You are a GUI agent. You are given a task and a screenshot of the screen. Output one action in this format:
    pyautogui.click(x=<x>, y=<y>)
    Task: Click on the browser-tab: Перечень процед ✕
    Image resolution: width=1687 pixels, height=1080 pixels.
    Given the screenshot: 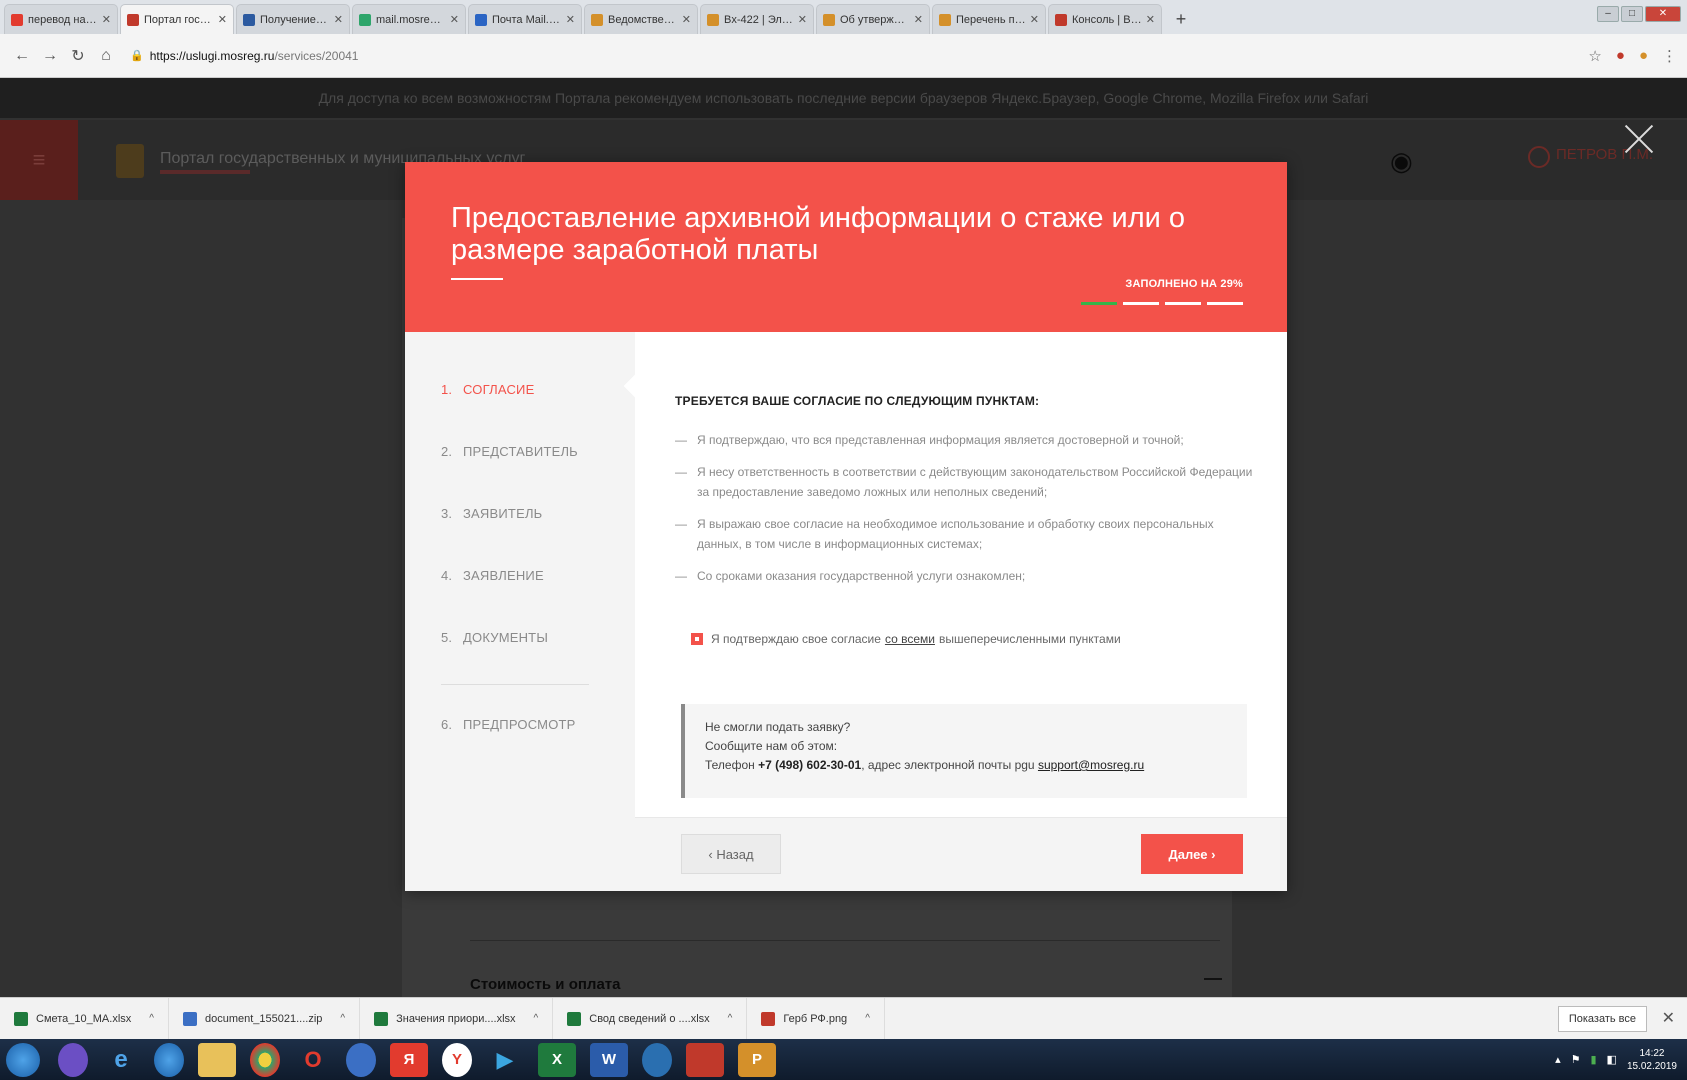 What is the action you would take?
    pyautogui.click(x=989, y=19)
    